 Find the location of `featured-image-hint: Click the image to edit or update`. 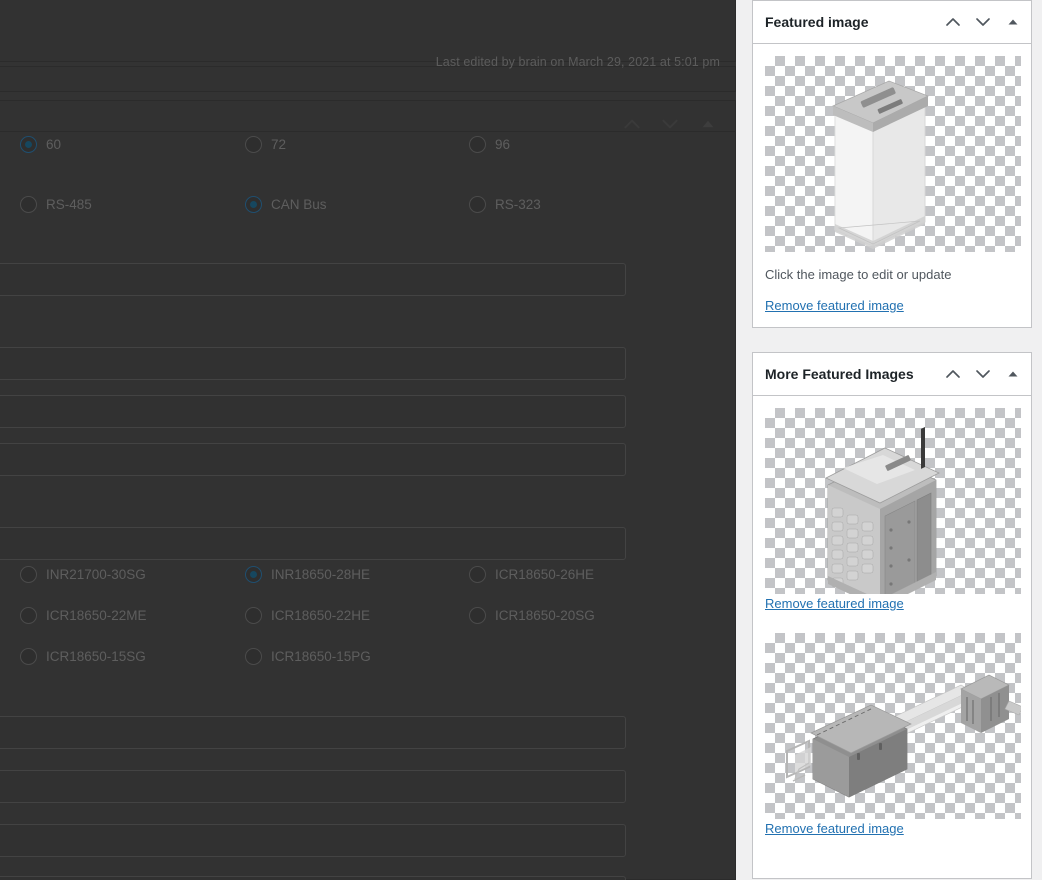

featured-image-hint: Click the image to edit or update is located at coordinates (858, 274).